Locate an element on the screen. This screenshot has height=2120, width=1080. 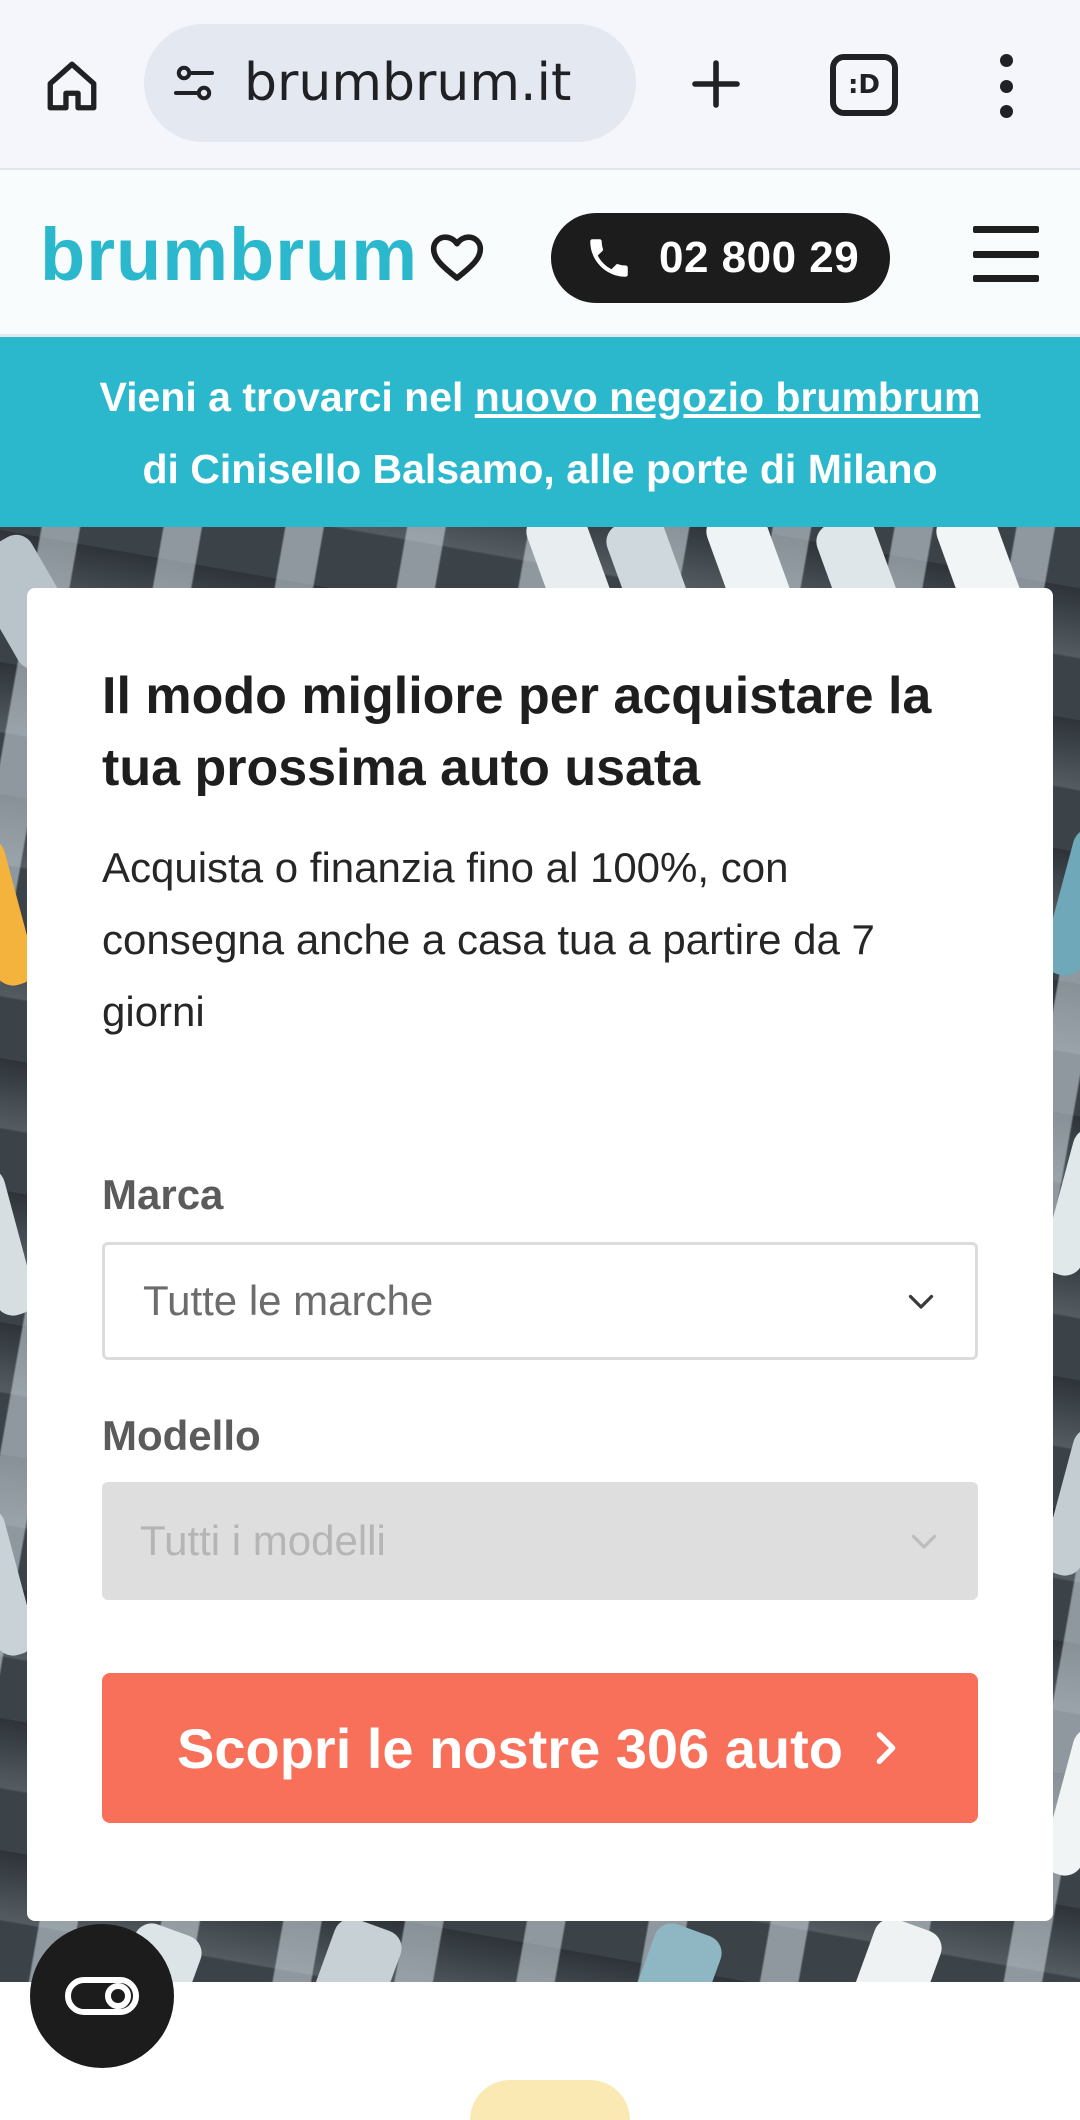
model-select-value: Tutti i modelli is located at coordinates (263, 1540).